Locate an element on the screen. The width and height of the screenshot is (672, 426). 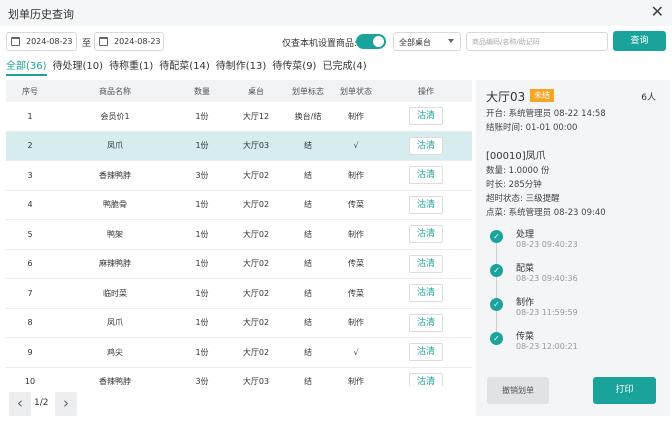
date-from-value: 2024-08-23 is located at coordinates (49, 41).